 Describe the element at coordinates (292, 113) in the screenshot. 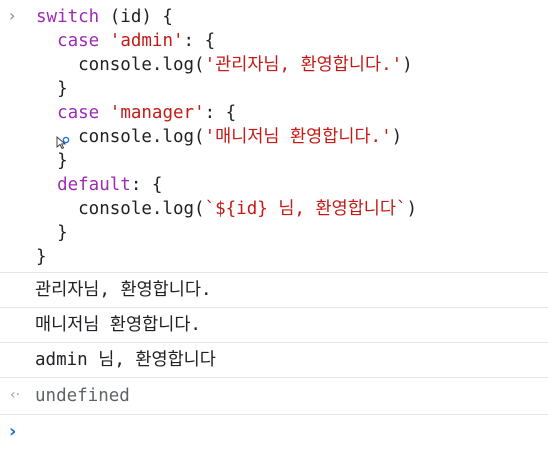

I see `code-line: case 'manager': {` at that location.